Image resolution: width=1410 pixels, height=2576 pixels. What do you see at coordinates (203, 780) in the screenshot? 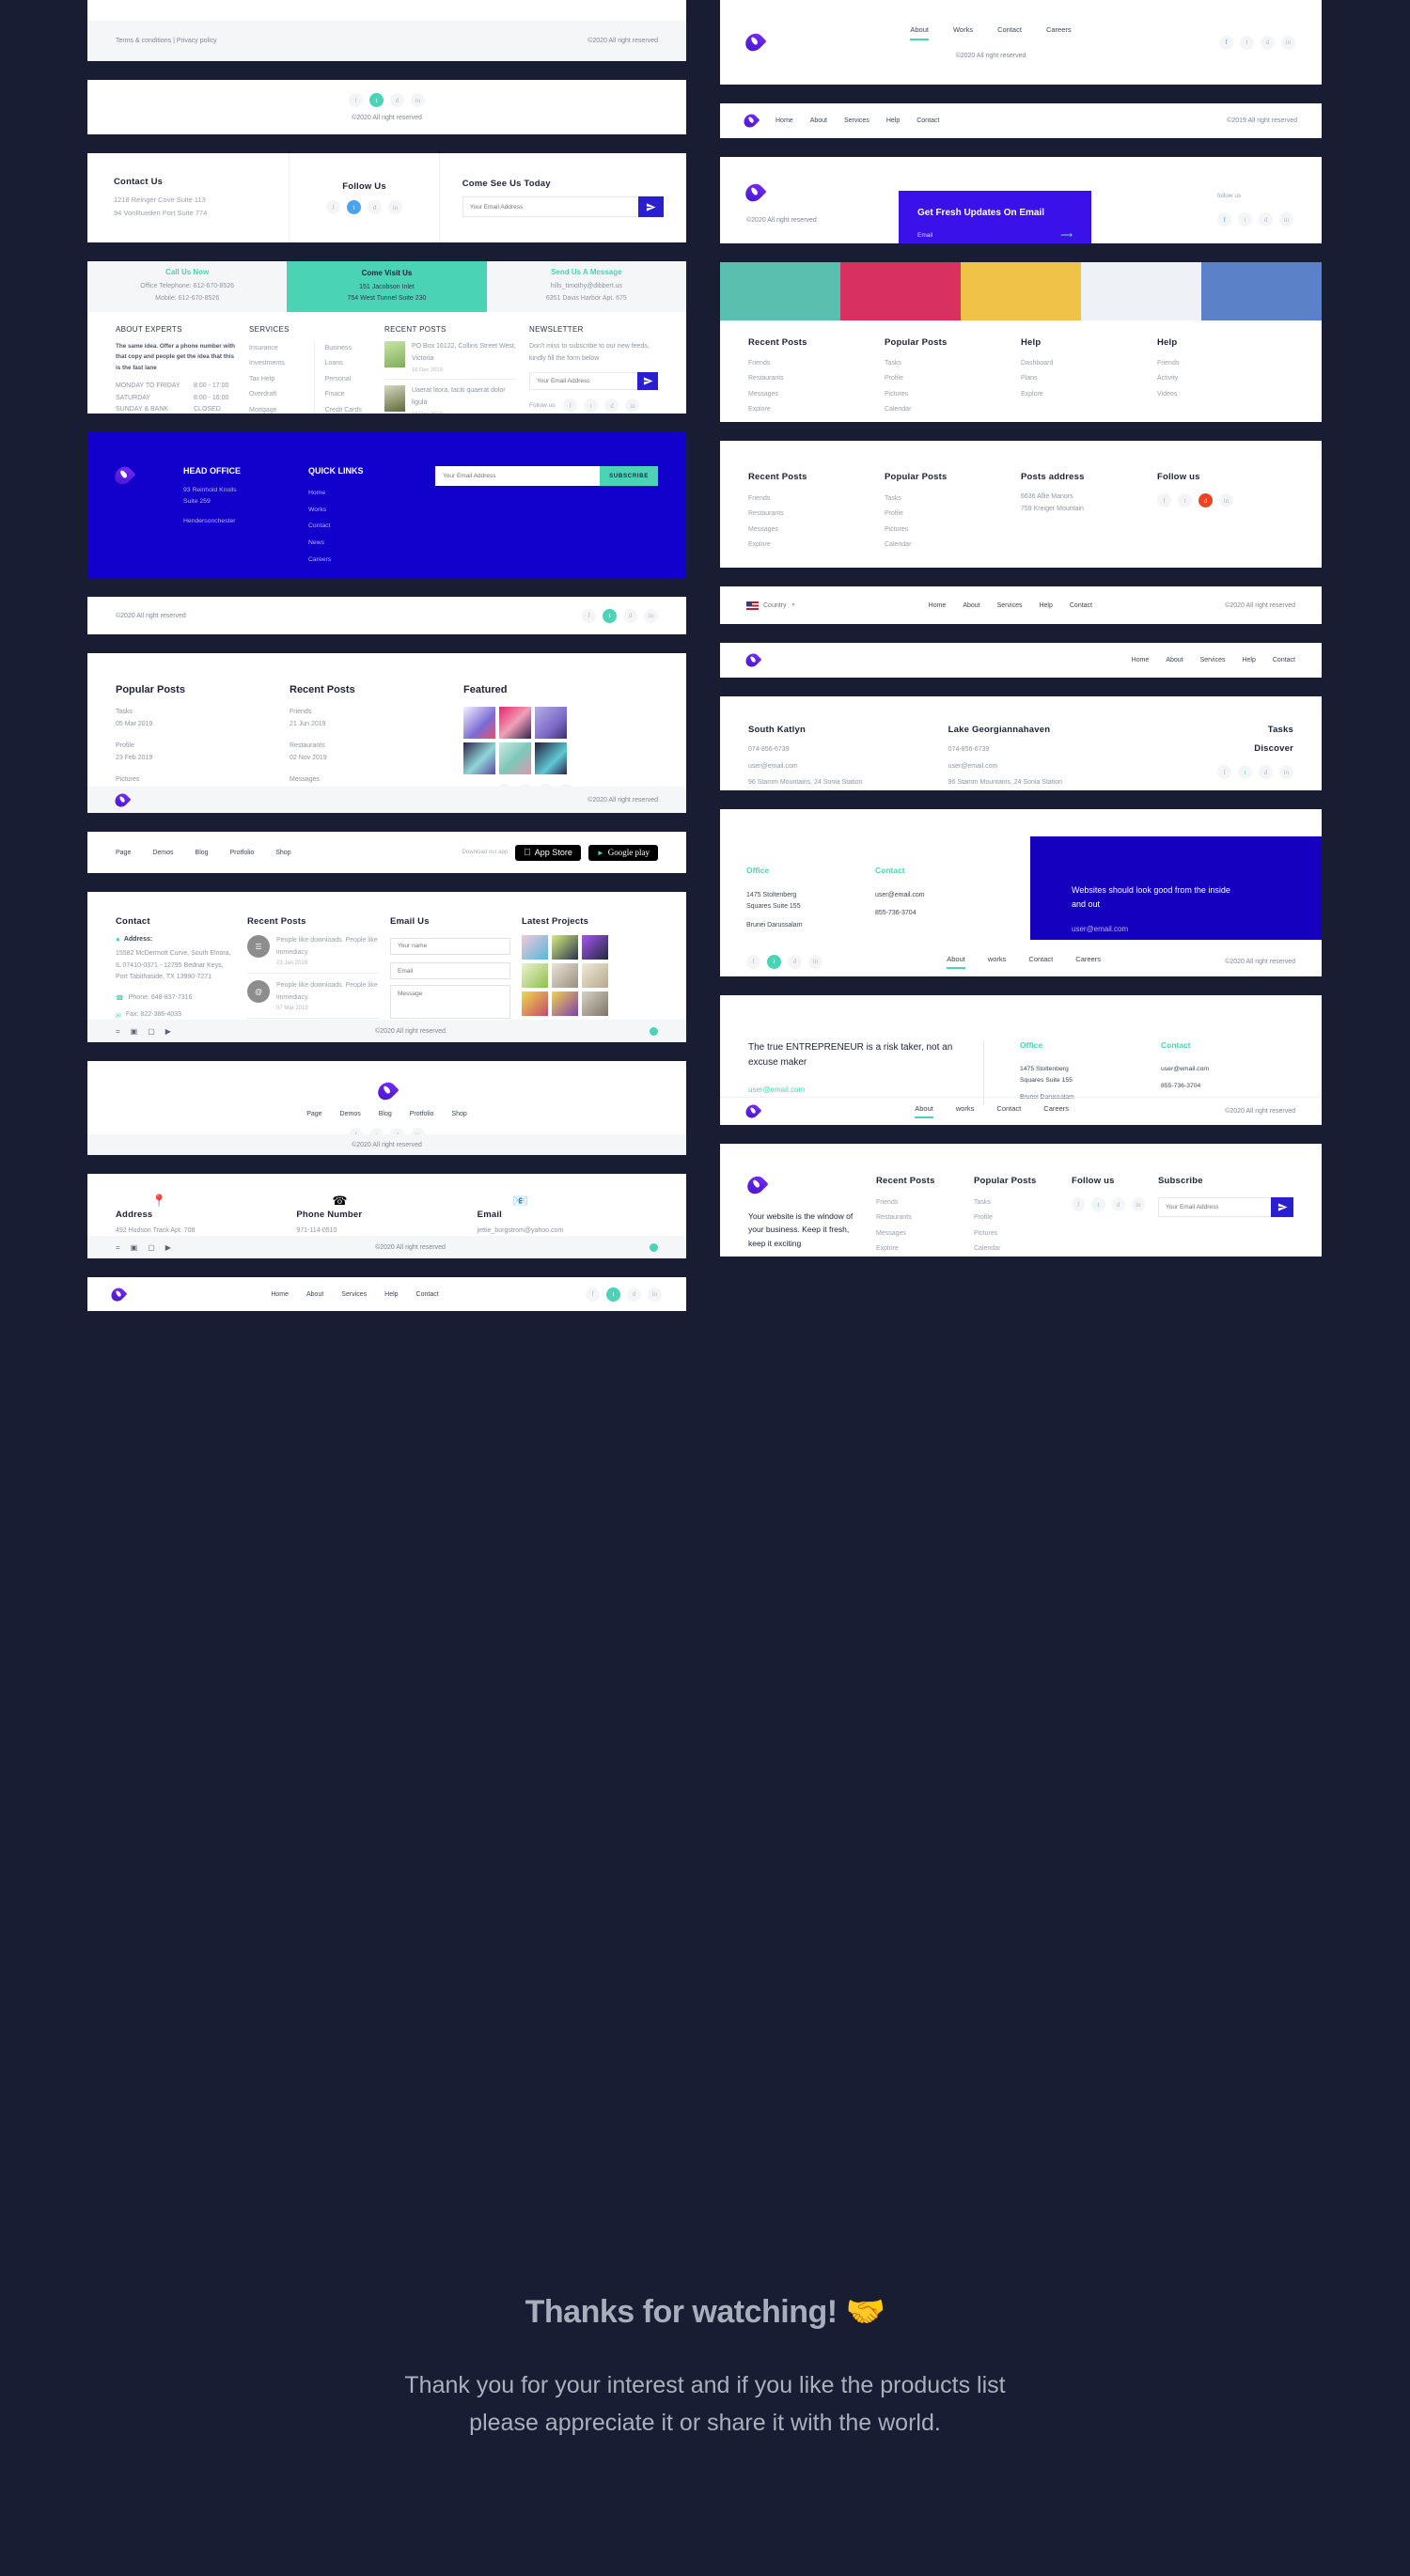
I see `post-name: Pictures` at bounding box center [203, 780].